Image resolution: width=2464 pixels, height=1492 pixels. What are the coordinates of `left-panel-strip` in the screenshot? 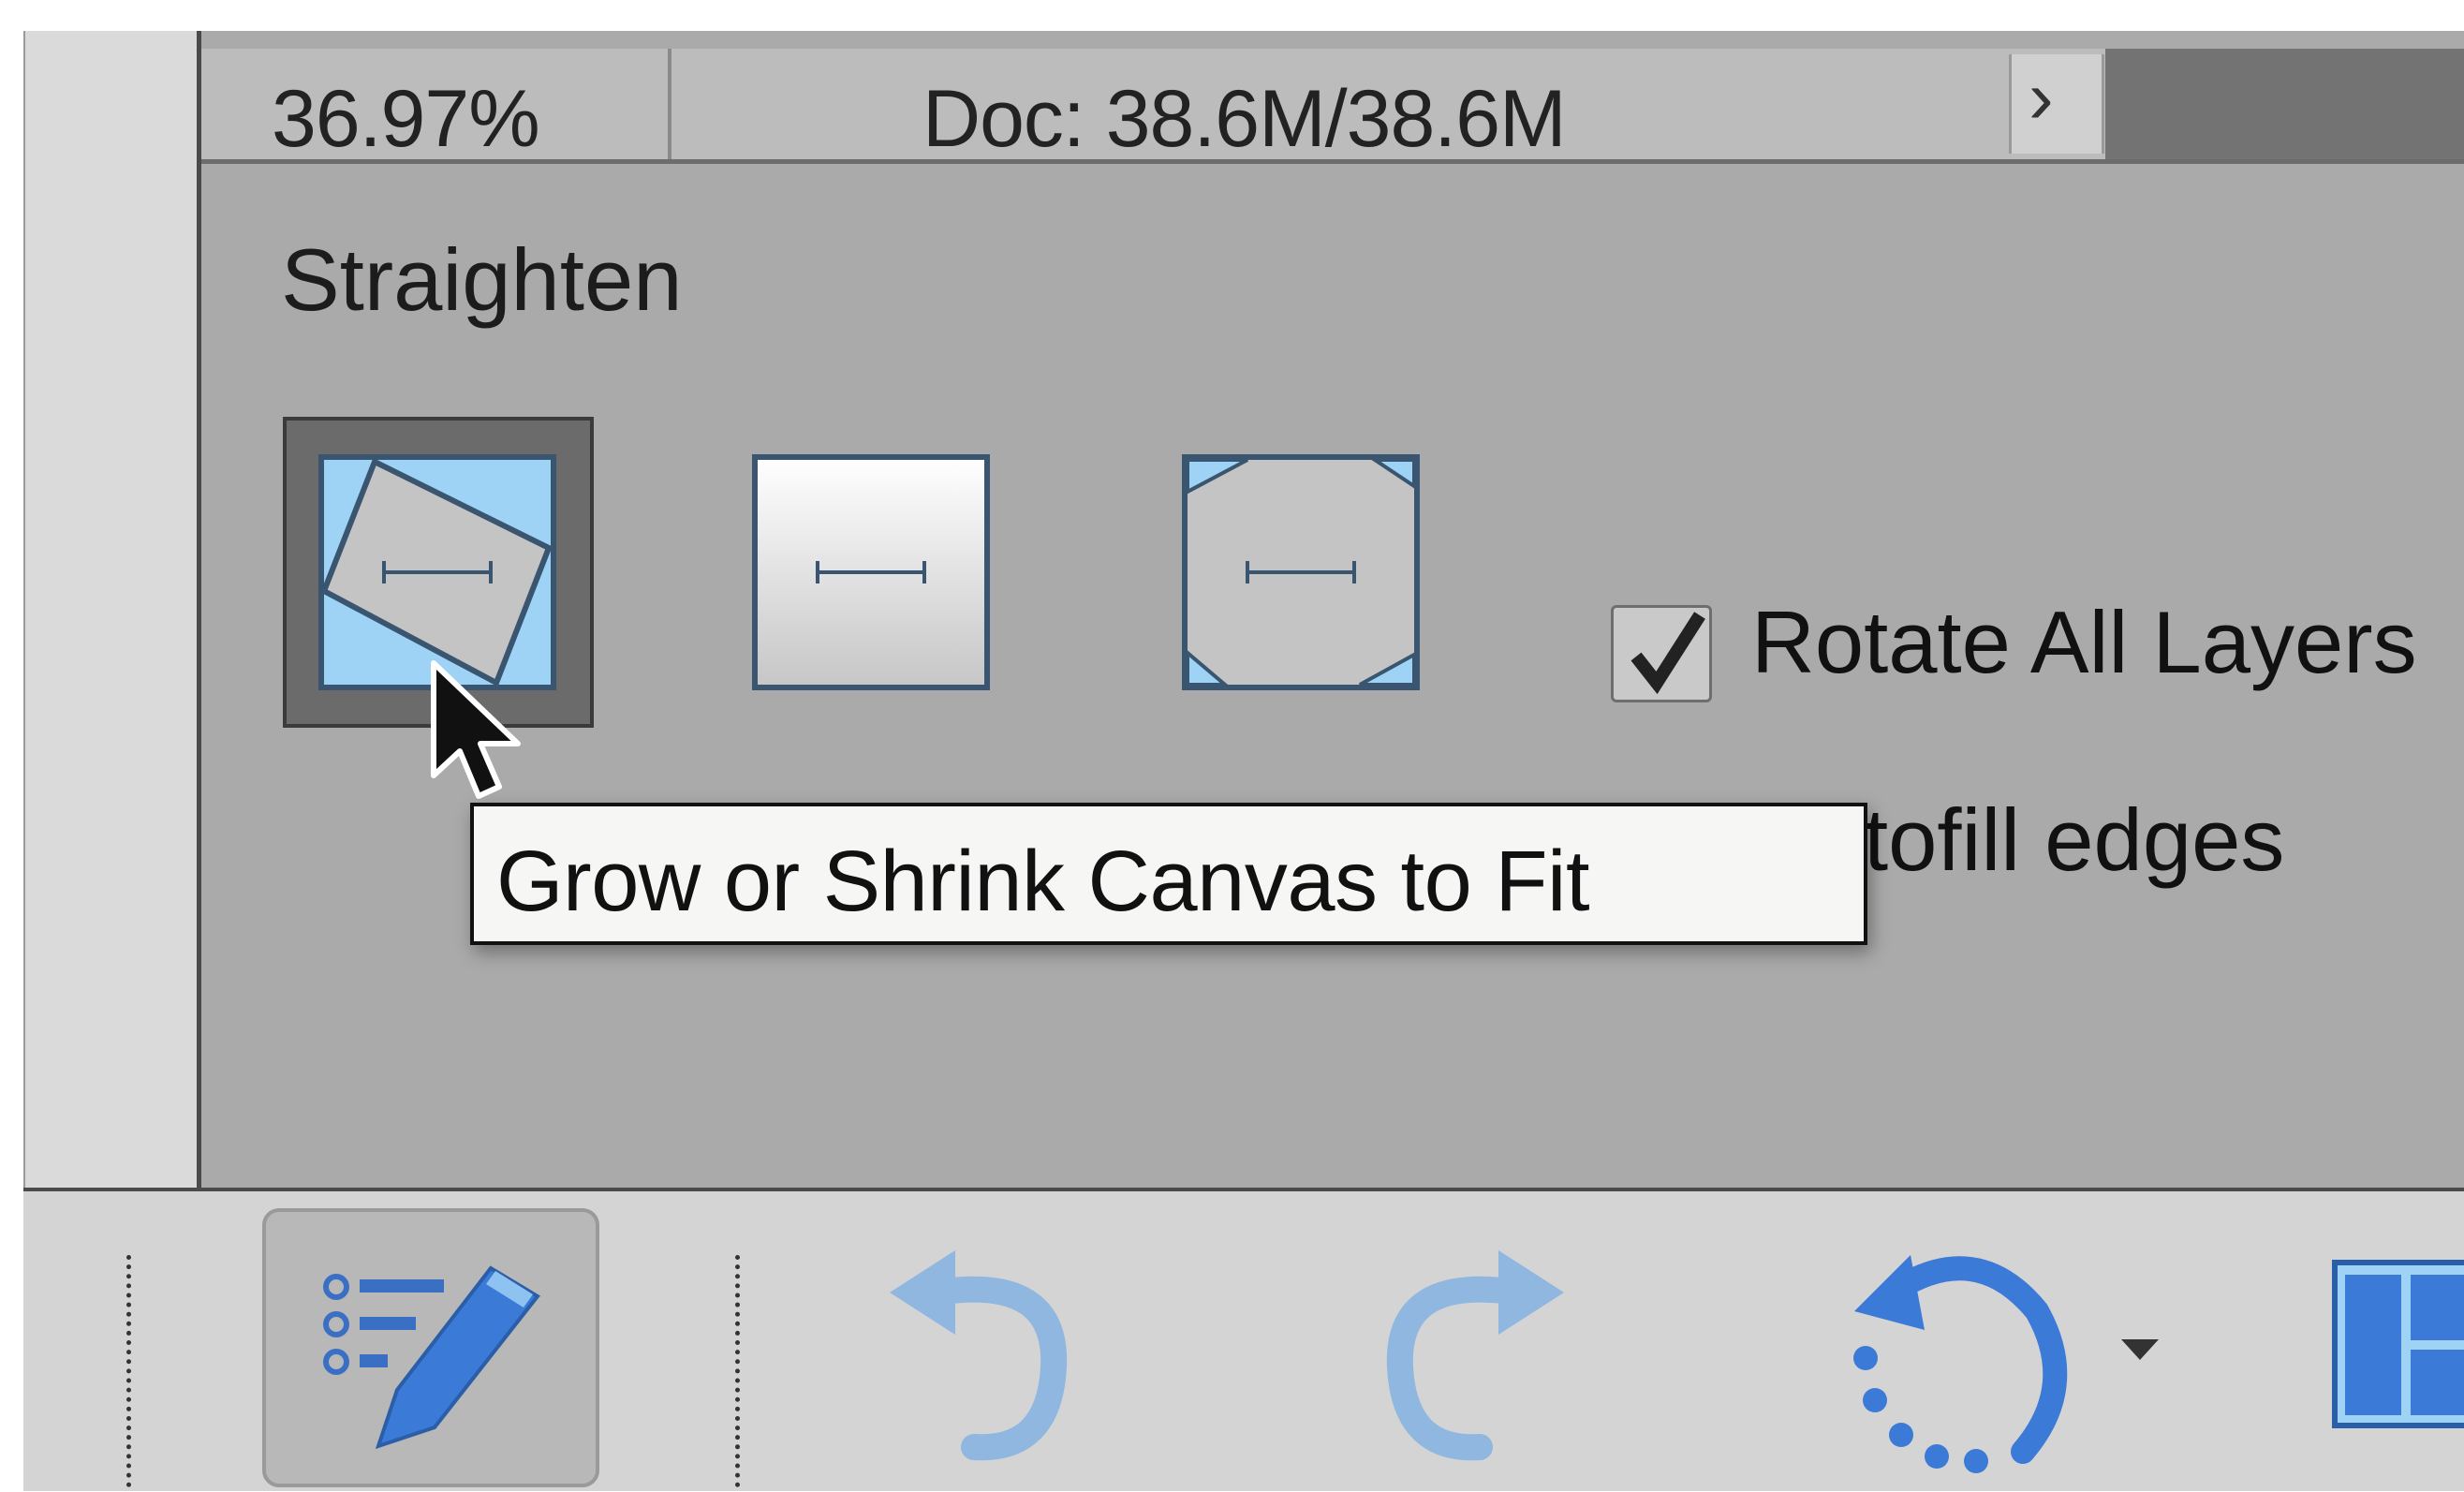 It's located at (111, 610).